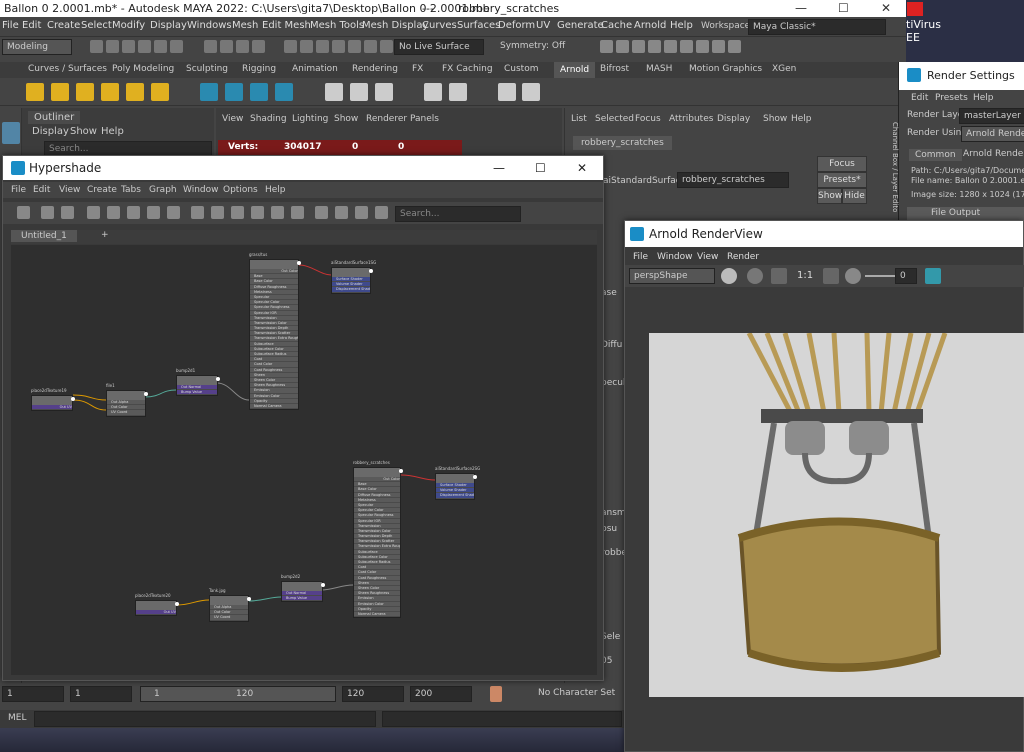 The image size is (1024, 752). Describe the element at coordinates (729, 276) in the screenshot. I see `render-icon` at that location.